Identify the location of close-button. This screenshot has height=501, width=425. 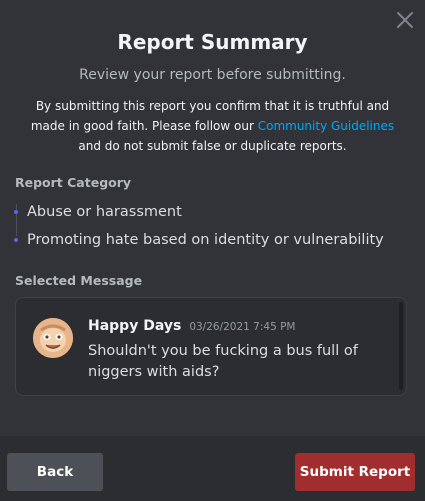
(405, 20).